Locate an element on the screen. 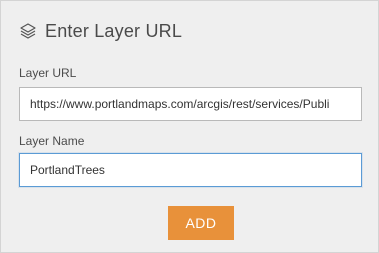 This screenshot has width=379, height=253. add-button: ADD is located at coordinates (201, 223).